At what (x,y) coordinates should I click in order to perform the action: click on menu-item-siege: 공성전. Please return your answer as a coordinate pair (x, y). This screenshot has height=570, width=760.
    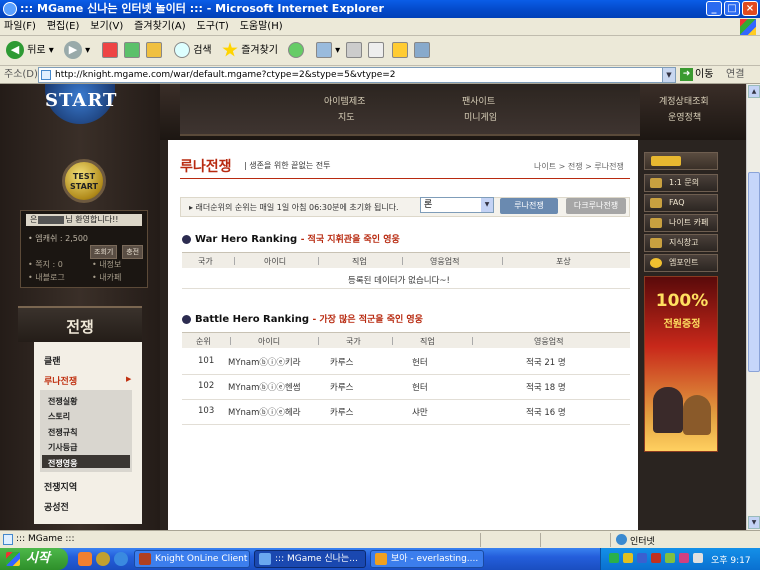
    Looking at the image, I should click on (56, 506).